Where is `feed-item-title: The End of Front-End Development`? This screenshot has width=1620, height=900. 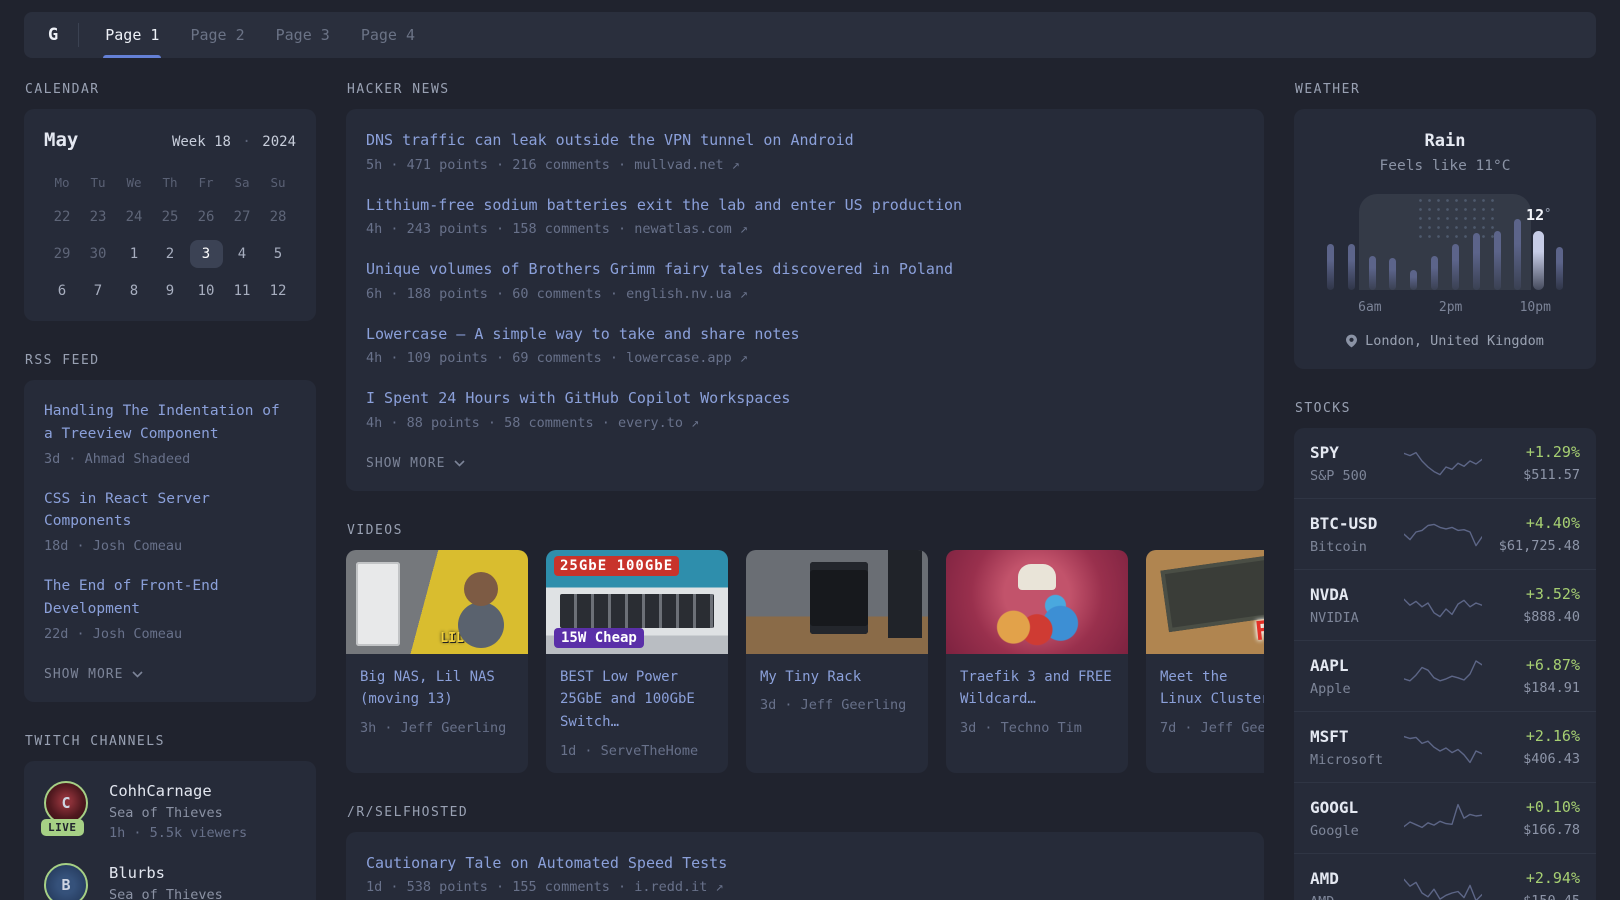 feed-item-title: The End of Front-End Development is located at coordinates (131, 597).